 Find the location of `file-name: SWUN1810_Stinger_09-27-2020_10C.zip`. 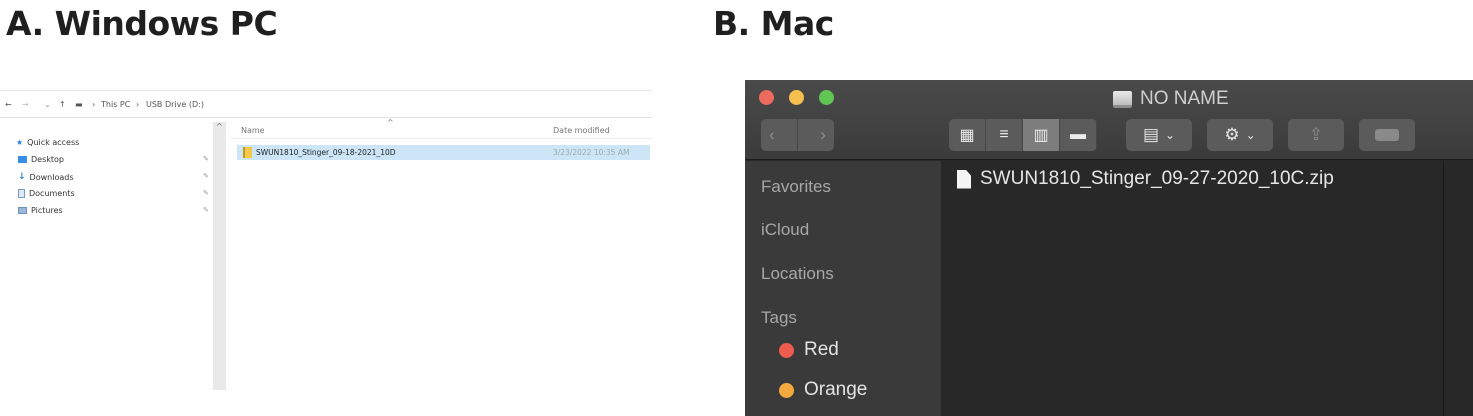

file-name: SWUN1810_Stinger_09-27-2020_10C.zip is located at coordinates (1157, 178).